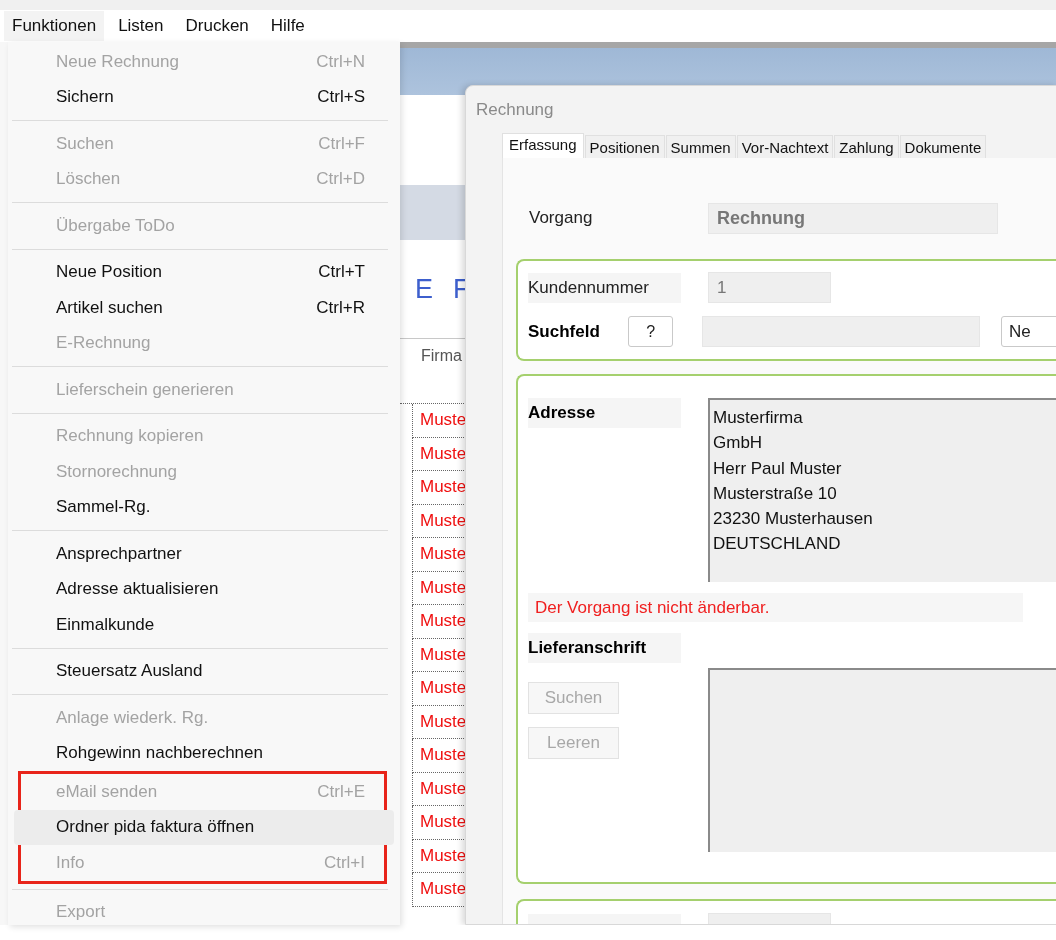  I want to click on field-label: Vorgang, so click(561, 218).